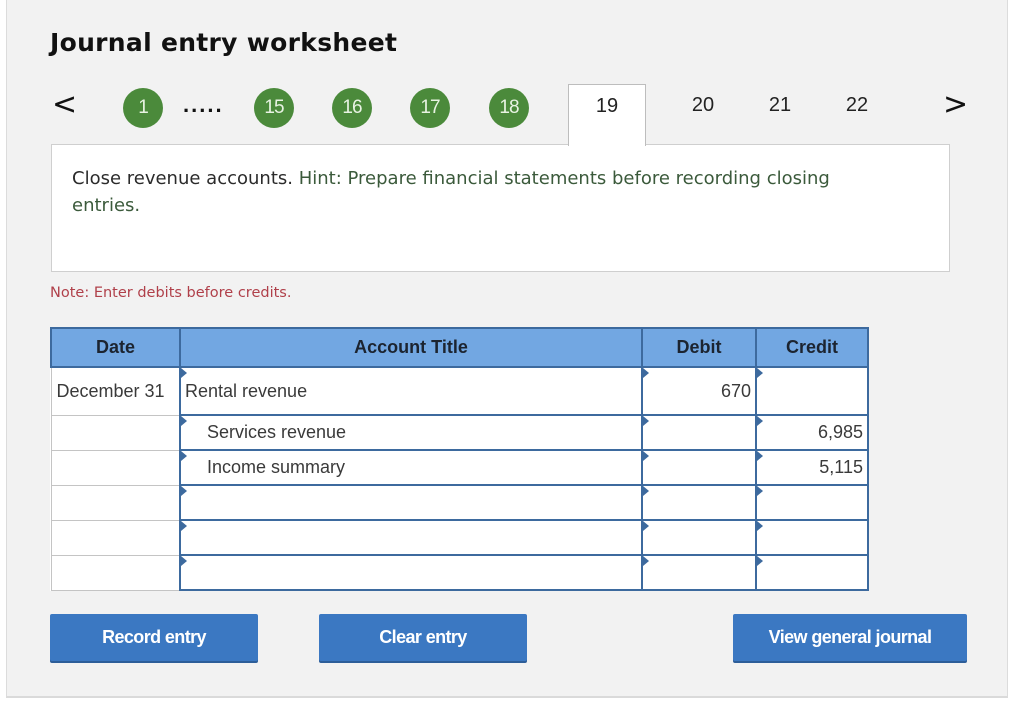 The height and width of the screenshot is (708, 1012). Describe the element at coordinates (955, 105) in the screenshot. I see `chevron-right-icon: >` at that location.